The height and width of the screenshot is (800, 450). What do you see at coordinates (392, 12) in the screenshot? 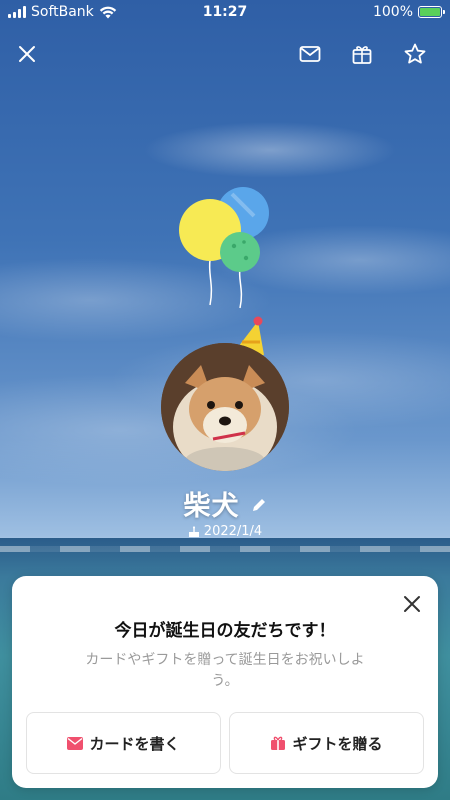
I see `battery-percent: 100%` at bounding box center [392, 12].